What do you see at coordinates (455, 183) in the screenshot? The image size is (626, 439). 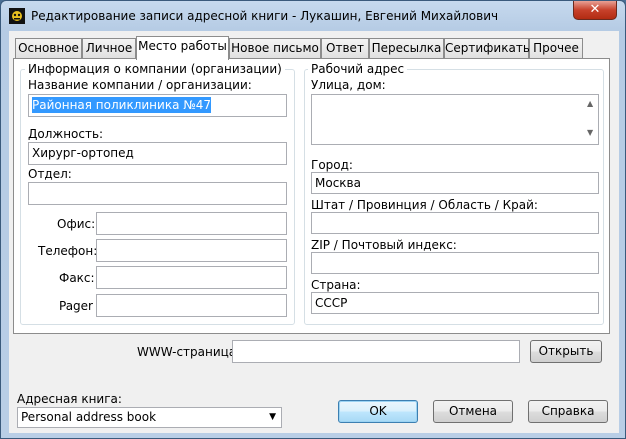 I see `city-field: Москва` at bounding box center [455, 183].